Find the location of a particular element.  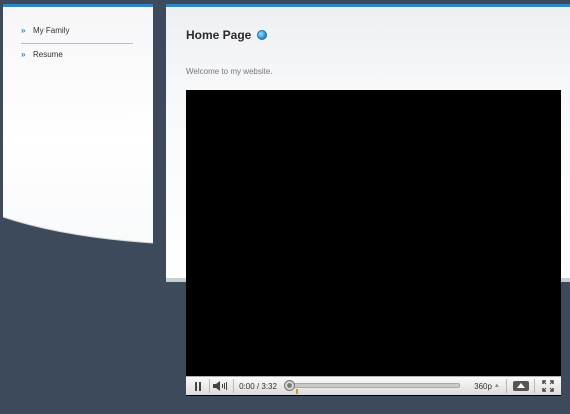

volume-button is located at coordinates (221, 386).